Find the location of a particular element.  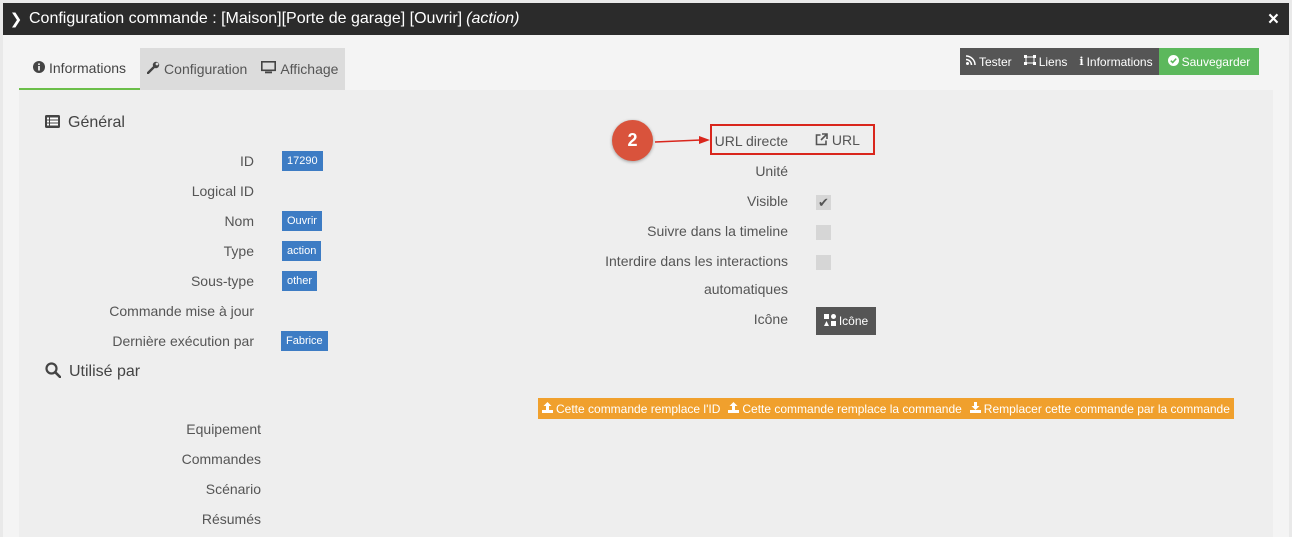

wrench-icon is located at coordinates (153, 69).